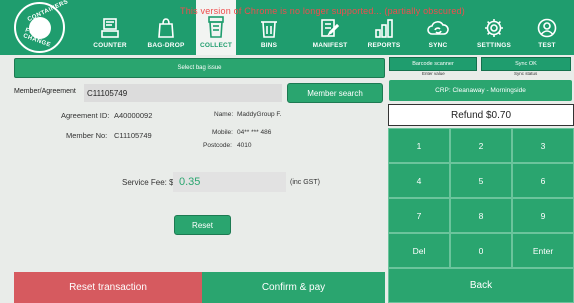 The height and width of the screenshot is (303, 574). Describe the element at coordinates (330, 28) in the screenshot. I see `manifest-edit-icon` at that location.